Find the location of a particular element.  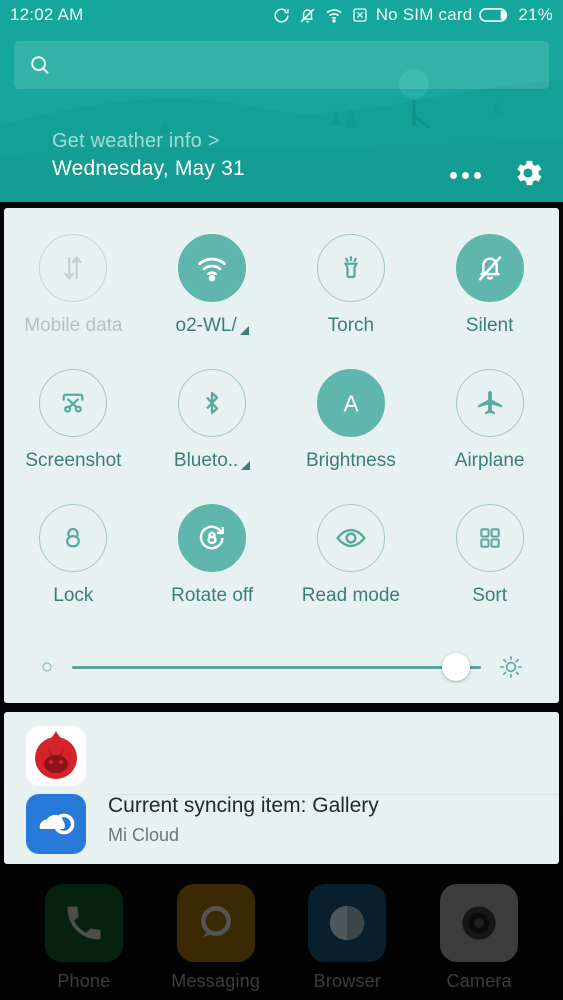

bluetooth-icon is located at coordinates (212, 403).